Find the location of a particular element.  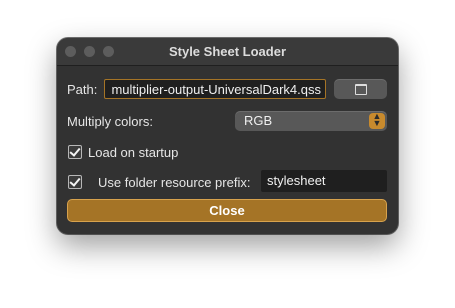

path-label: Path: is located at coordinates (82, 89).